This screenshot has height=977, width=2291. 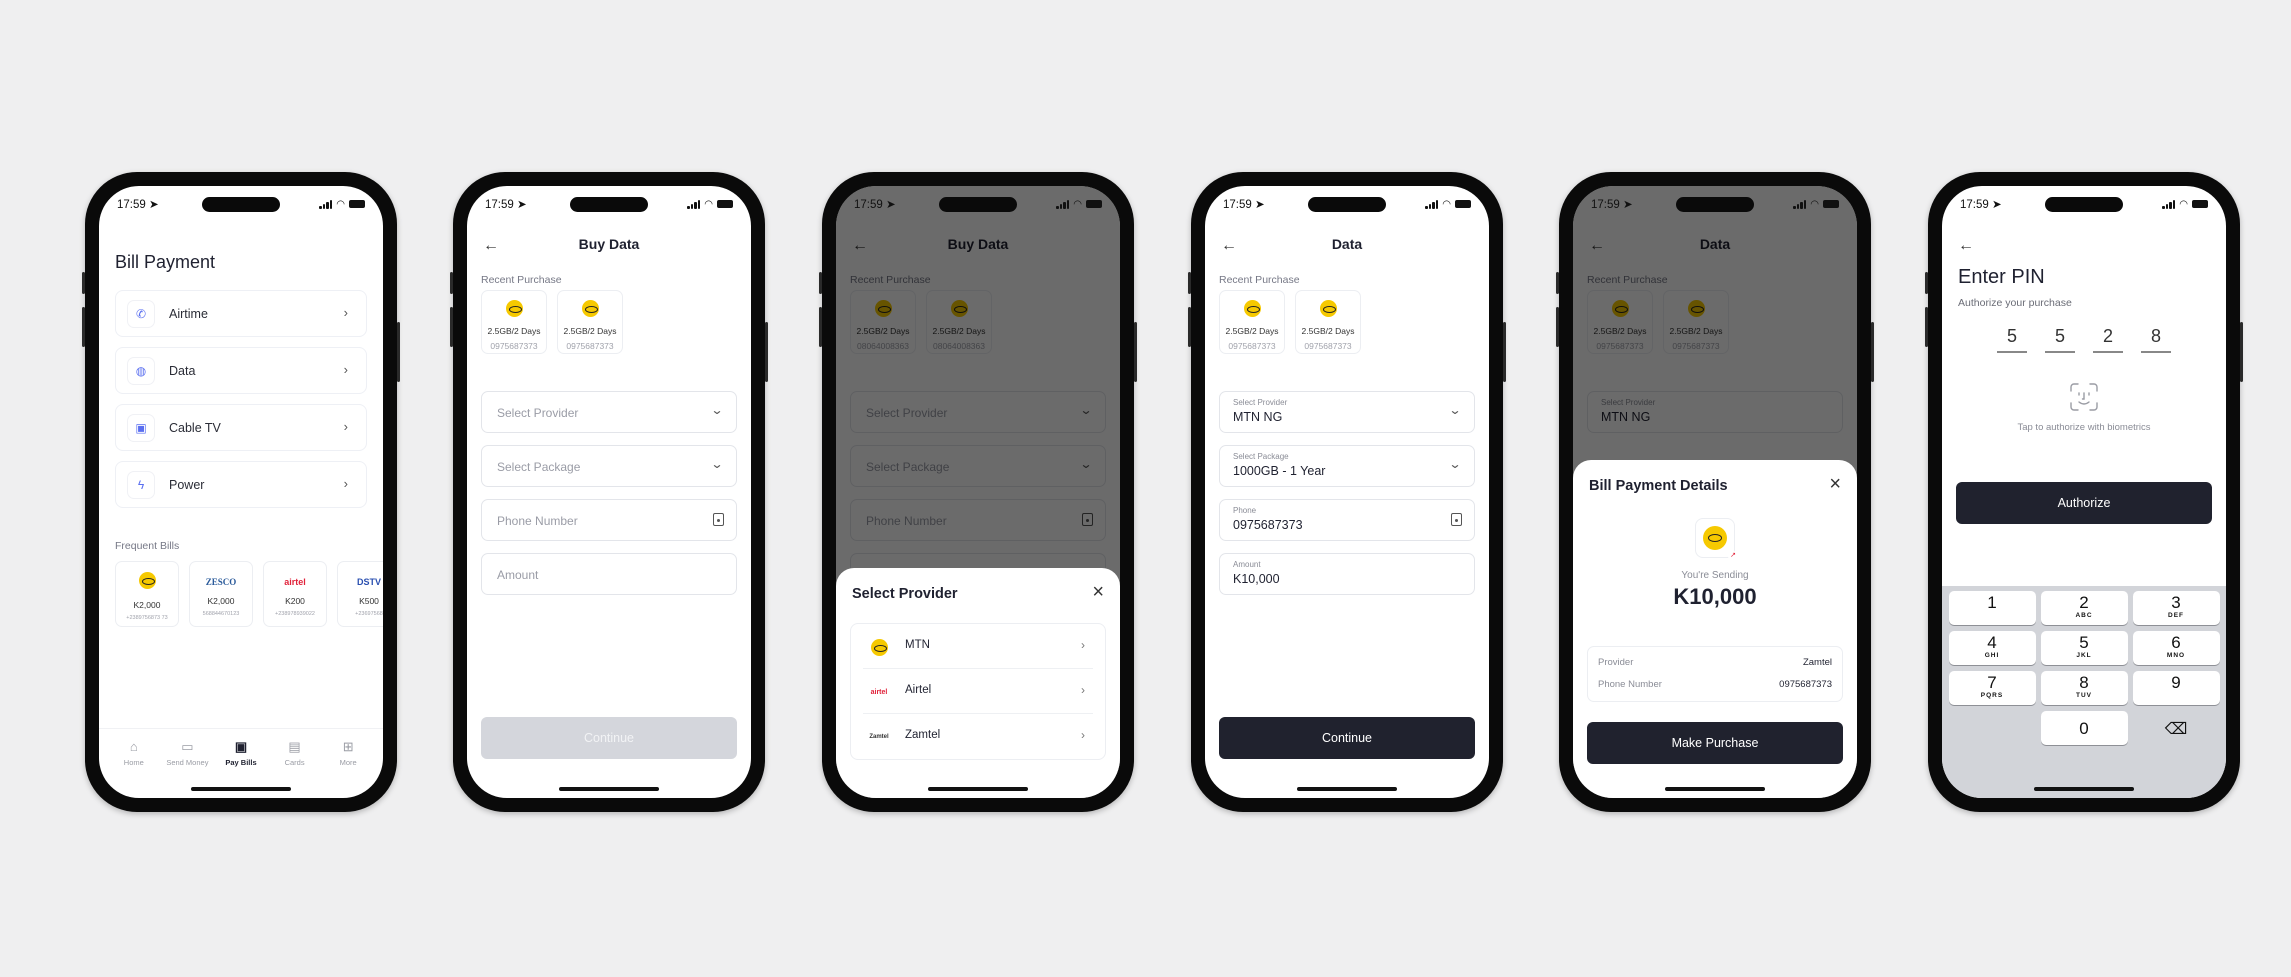 I want to click on key-1: 1, so click(x=1992, y=608).